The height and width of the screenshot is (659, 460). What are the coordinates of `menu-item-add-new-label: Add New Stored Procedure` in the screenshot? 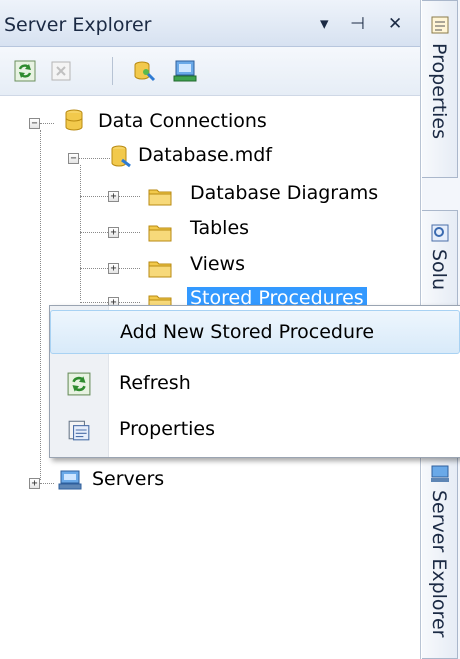 It's located at (247, 332).